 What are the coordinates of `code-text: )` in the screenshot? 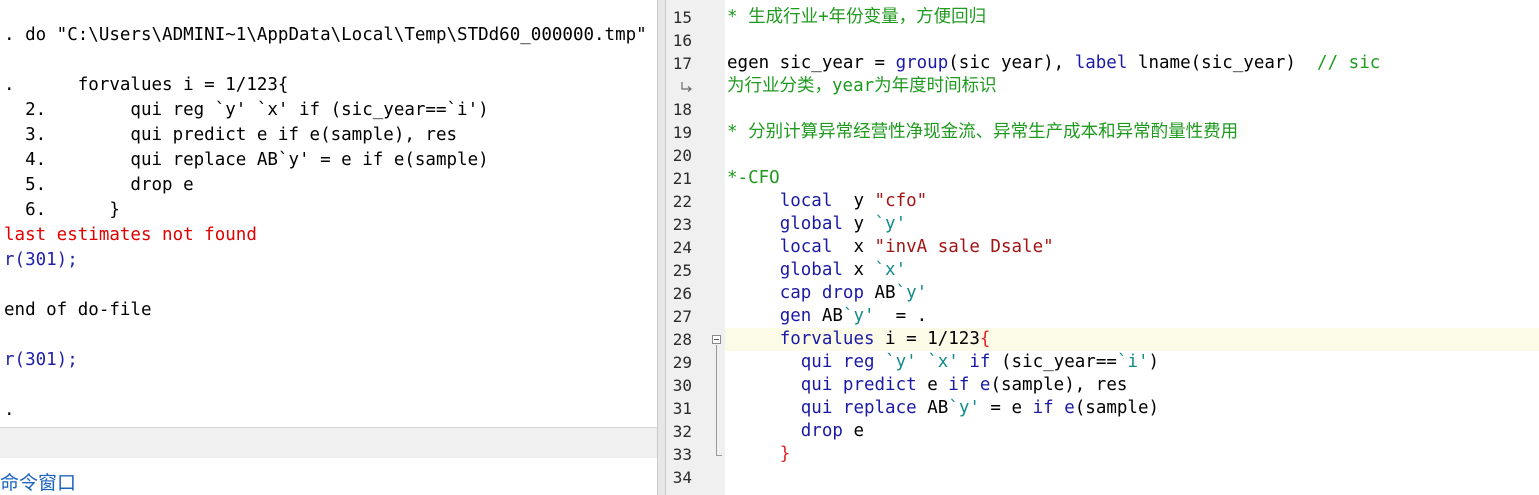 It's located at (1154, 362).